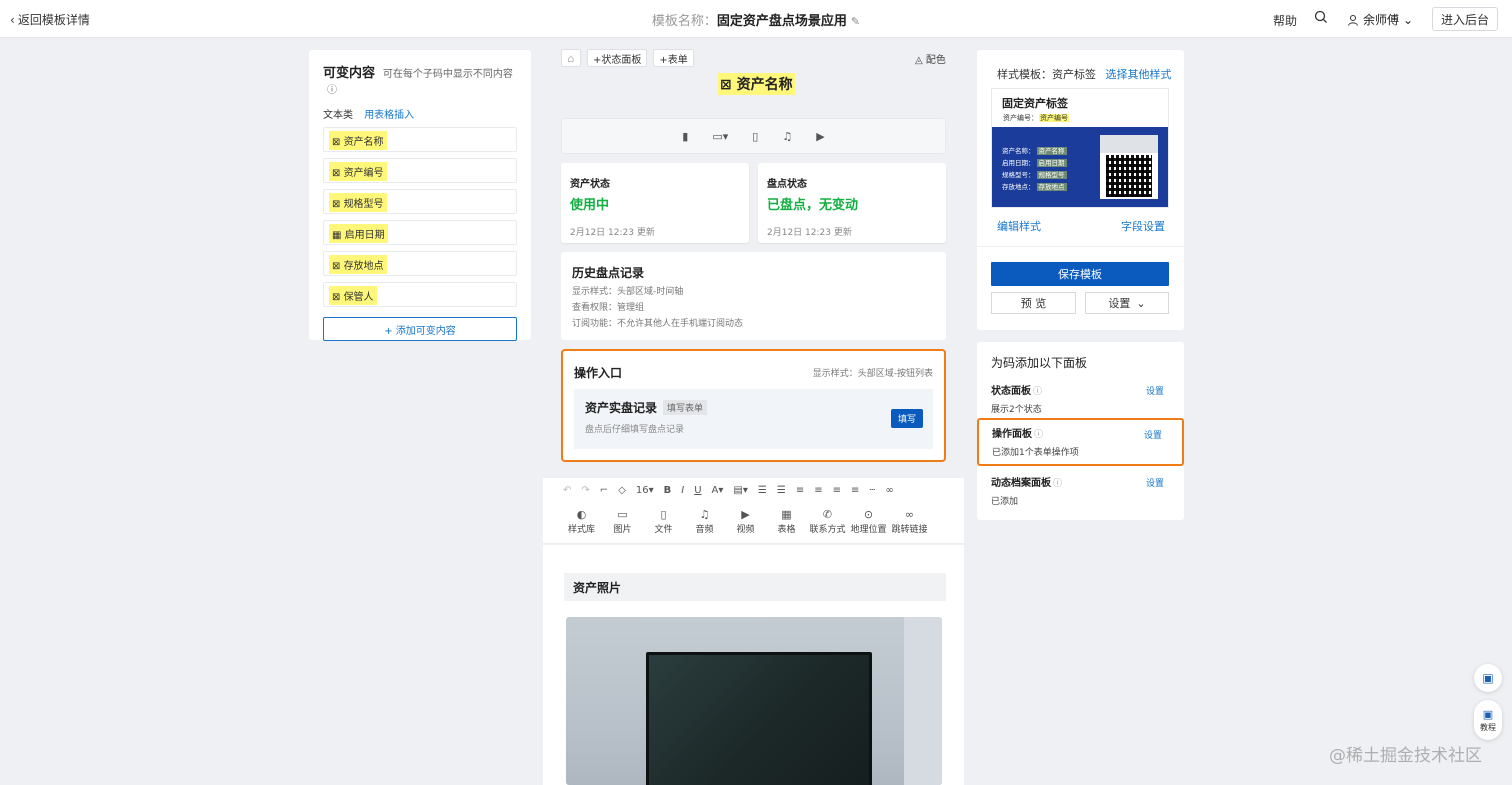 The image size is (1512, 785). Describe the element at coordinates (855, 21) in the screenshot. I see `edit-pencil-icon: ✎` at that location.